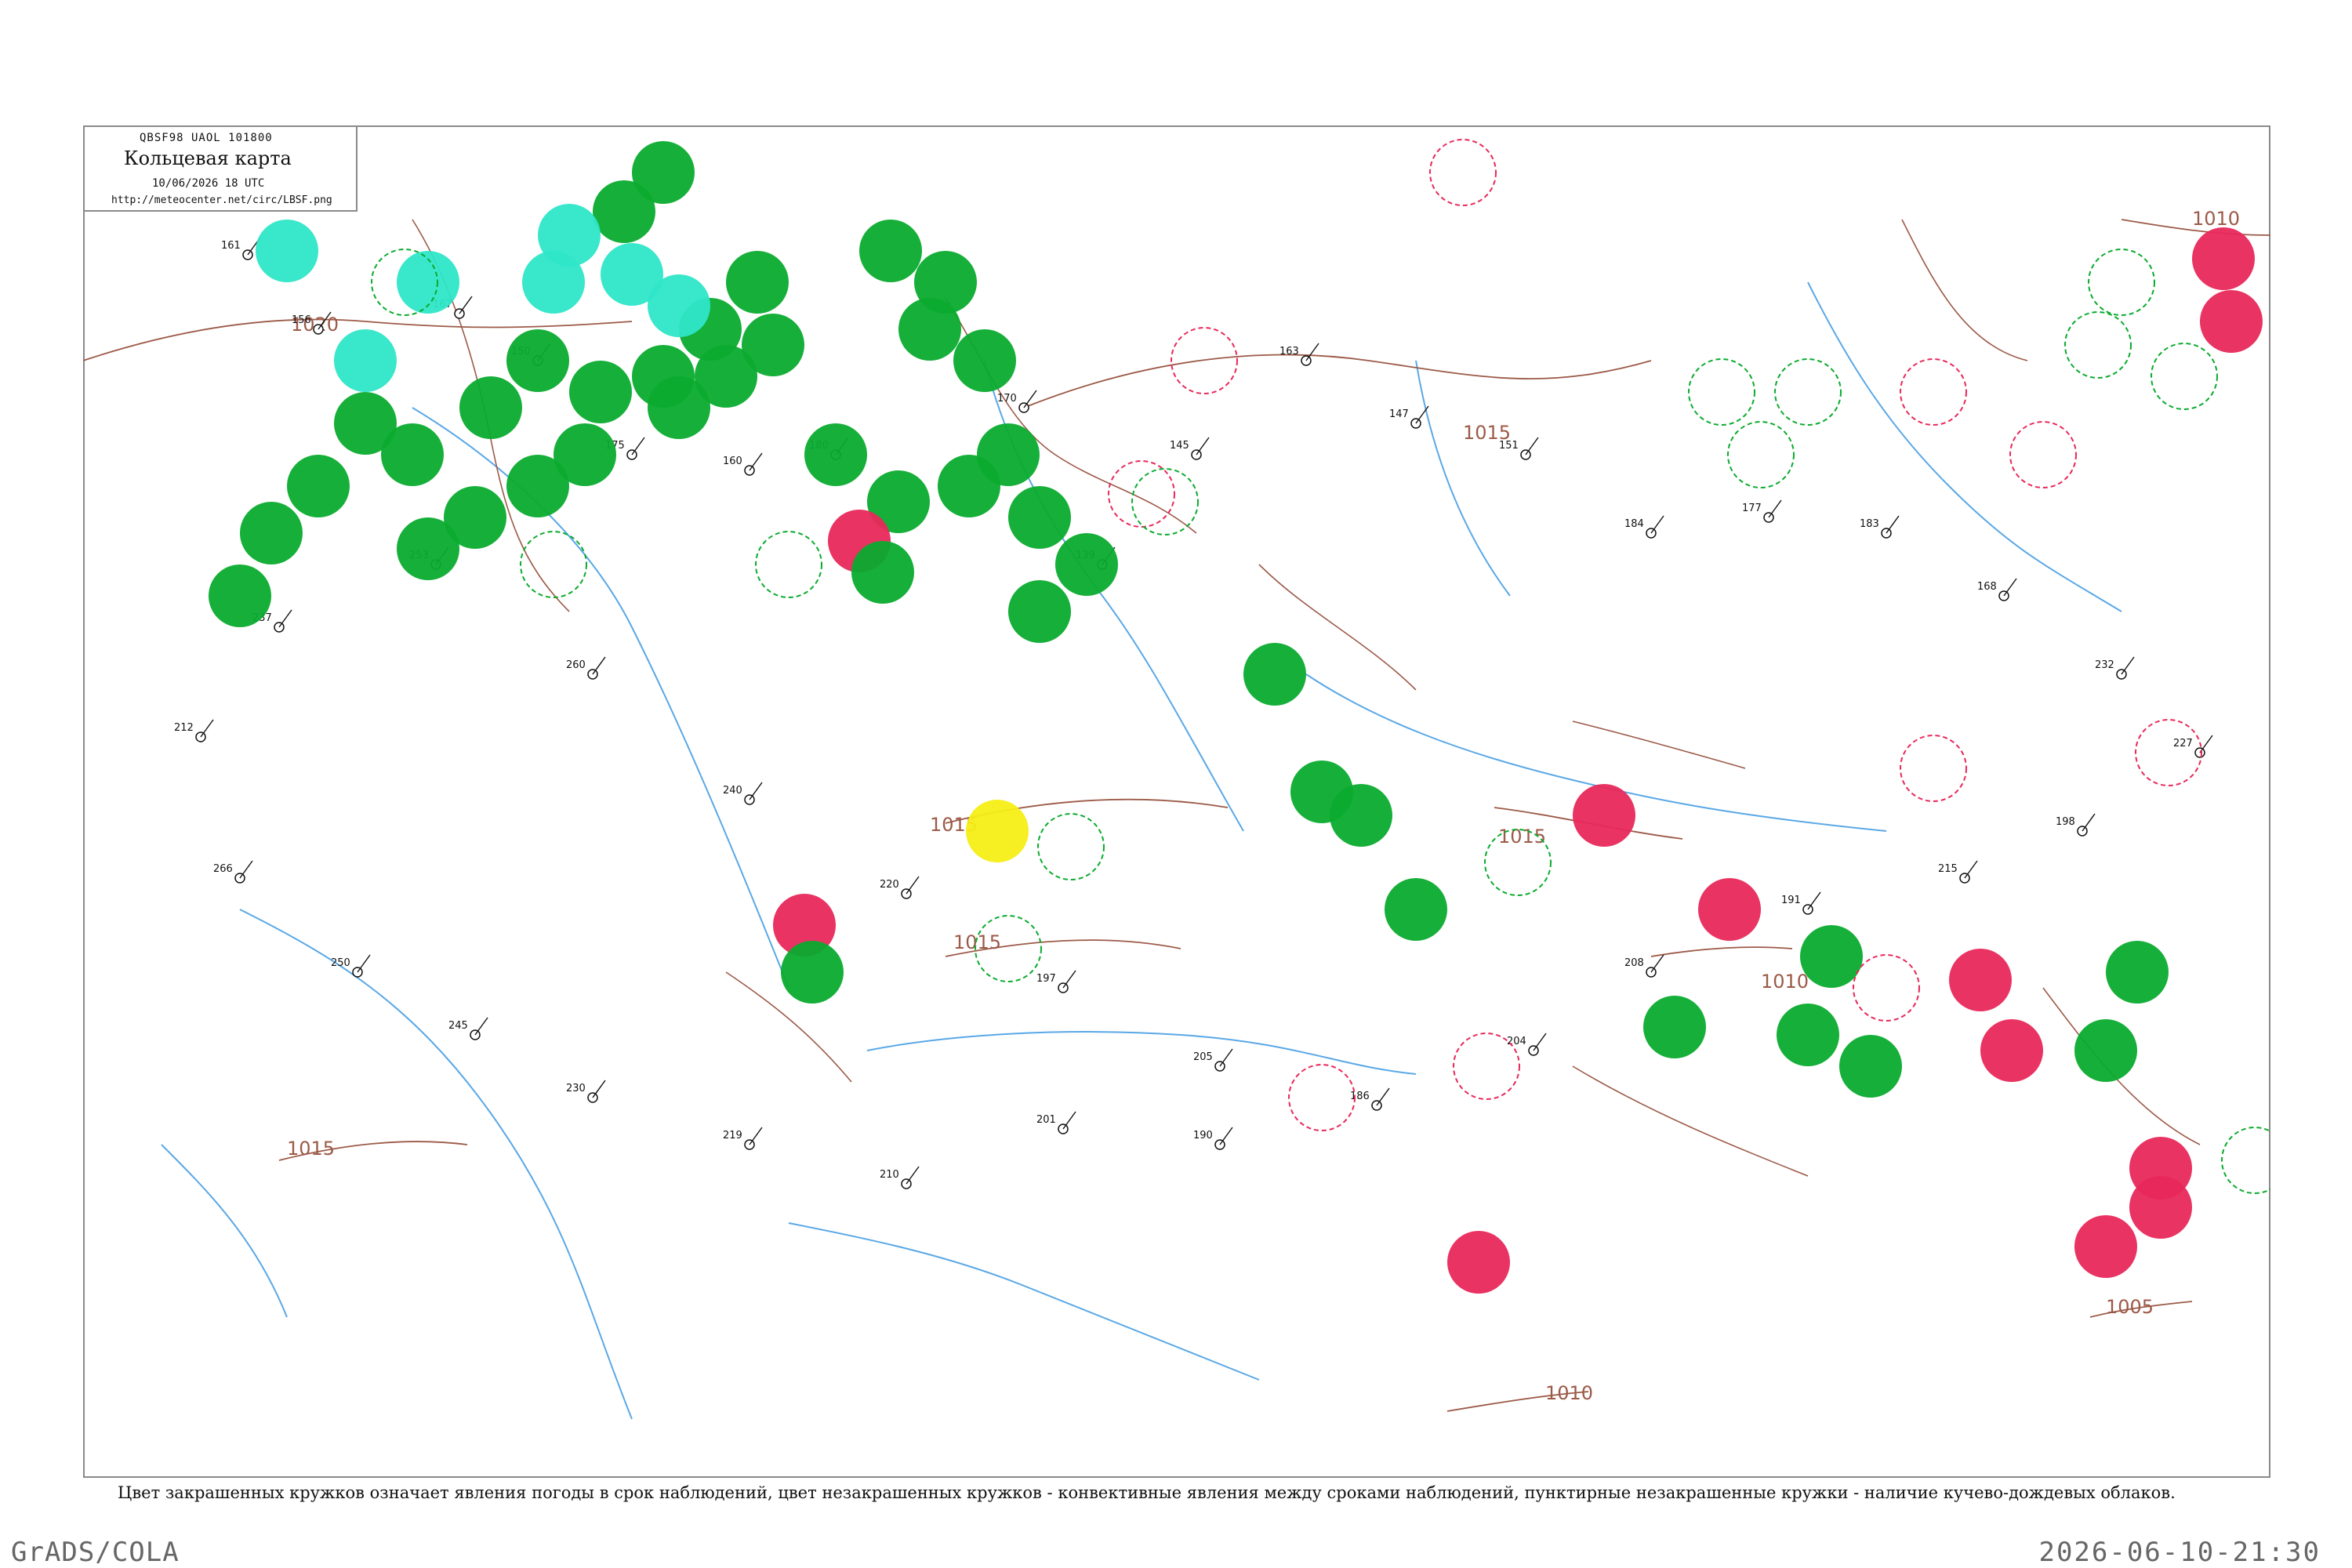  Describe the element at coordinates (221, 200) in the screenshot. I see `map-url: http://meteocenter.net/circ/LBSF.png` at that location.